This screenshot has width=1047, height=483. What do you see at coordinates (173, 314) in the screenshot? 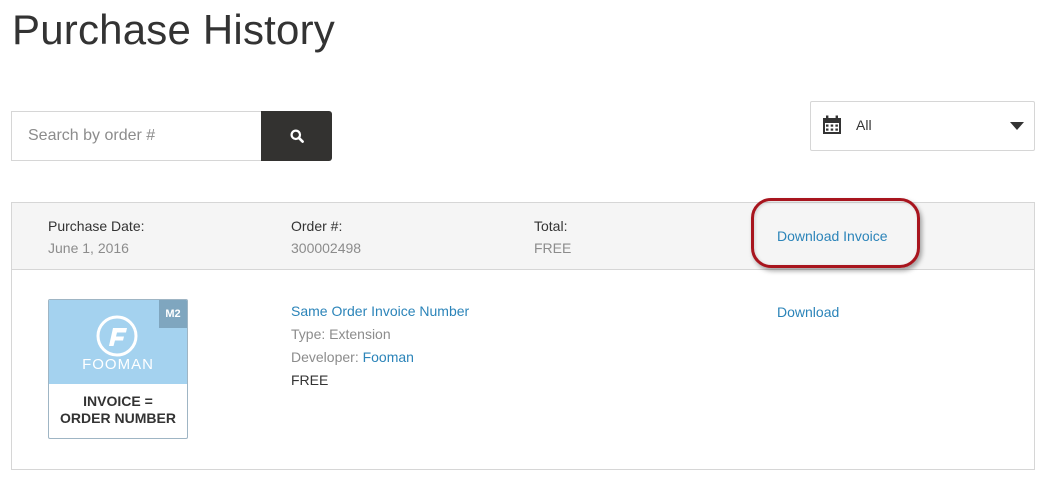
I see `m2-badge: M2` at bounding box center [173, 314].